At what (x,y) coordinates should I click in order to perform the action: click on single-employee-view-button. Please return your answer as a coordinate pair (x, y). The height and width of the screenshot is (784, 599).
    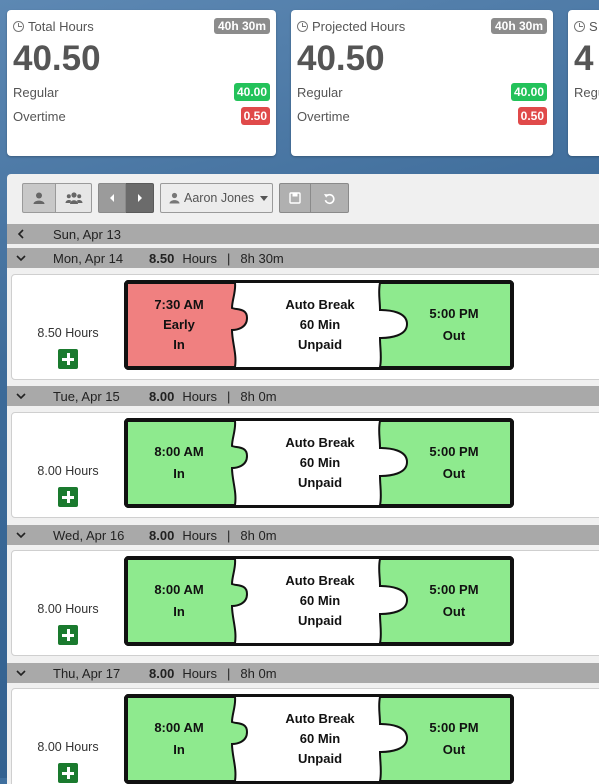
    Looking at the image, I should click on (39, 198).